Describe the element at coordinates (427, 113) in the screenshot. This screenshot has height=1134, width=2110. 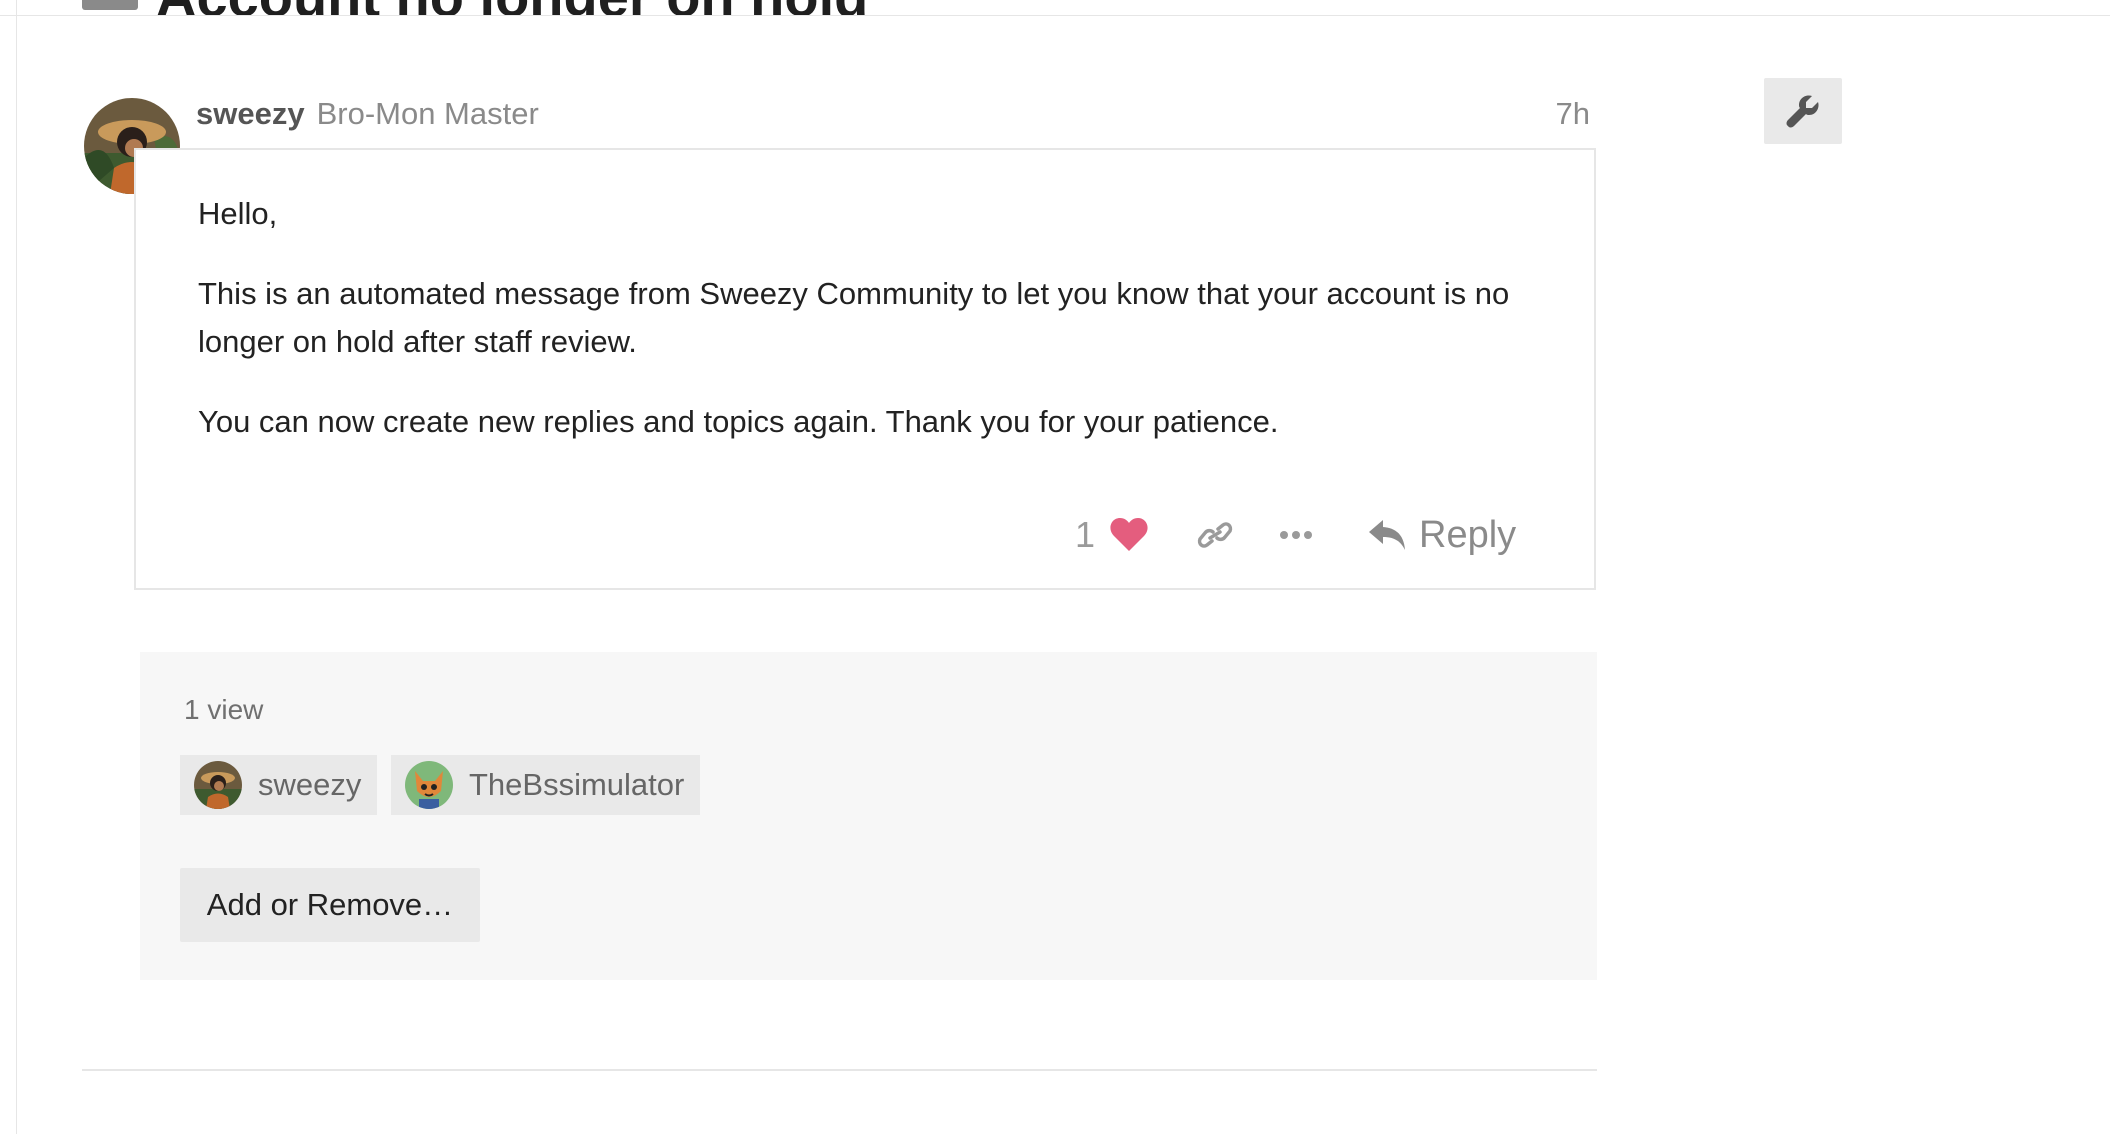
I see `user-title: Bro-Mon Master` at that location.